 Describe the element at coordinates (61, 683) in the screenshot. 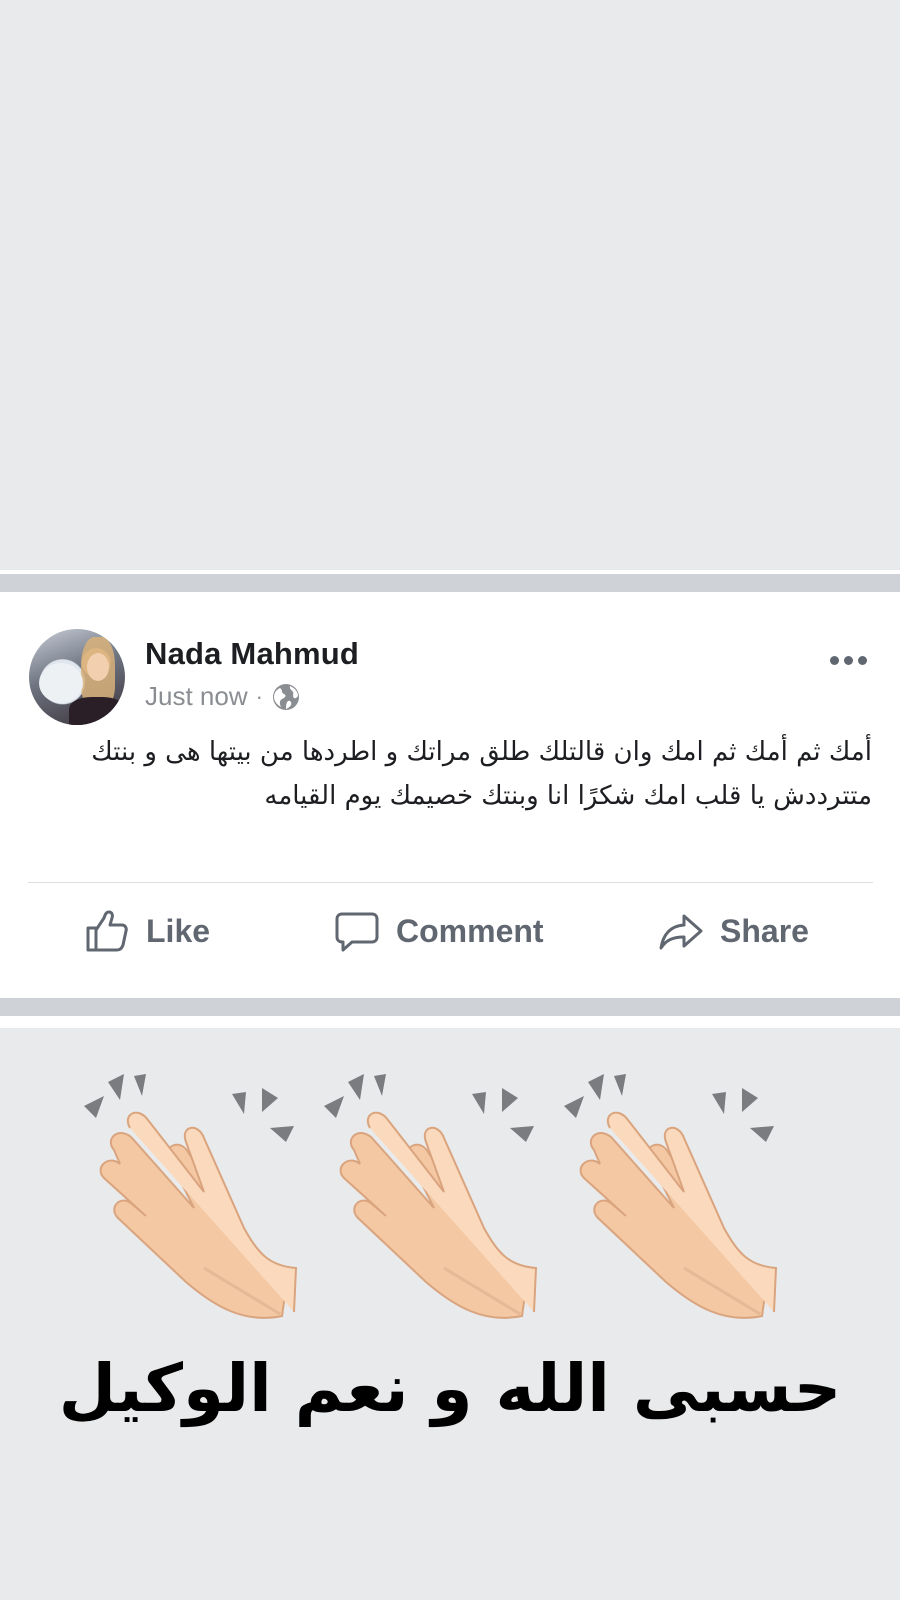

I see `avatar-pet` at that location.